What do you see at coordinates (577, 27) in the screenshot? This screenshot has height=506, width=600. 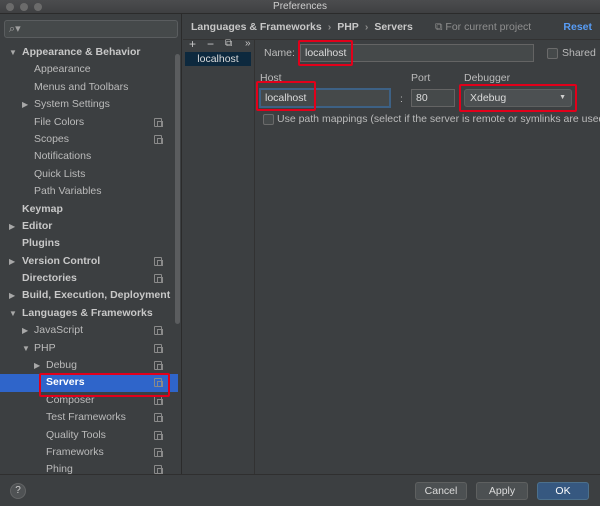 I see `reset-link: Reset` at bounding box center [577, 27].